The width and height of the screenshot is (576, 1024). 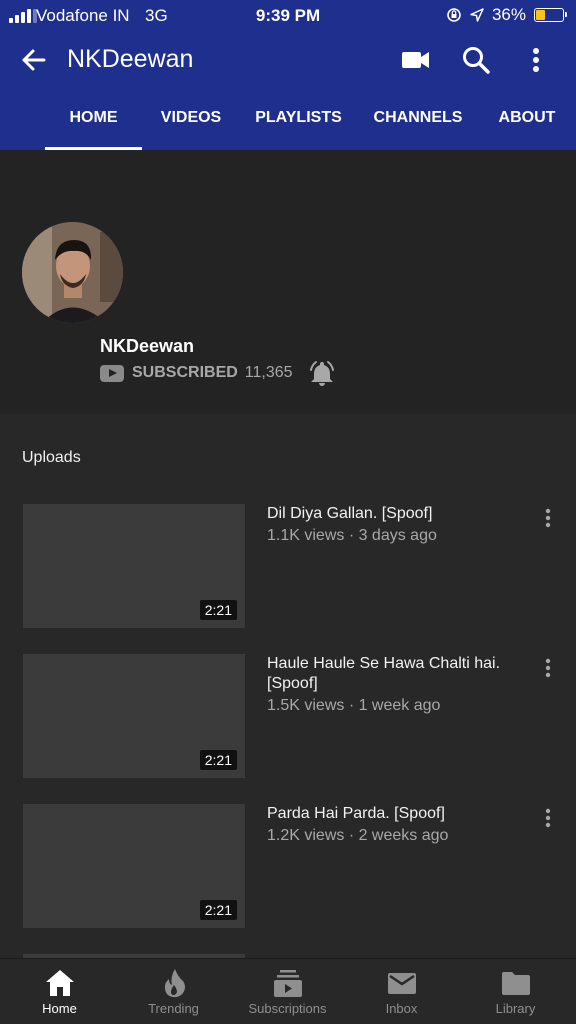 I want to click on nav-trending: Trending, so click(x=173, y=991).